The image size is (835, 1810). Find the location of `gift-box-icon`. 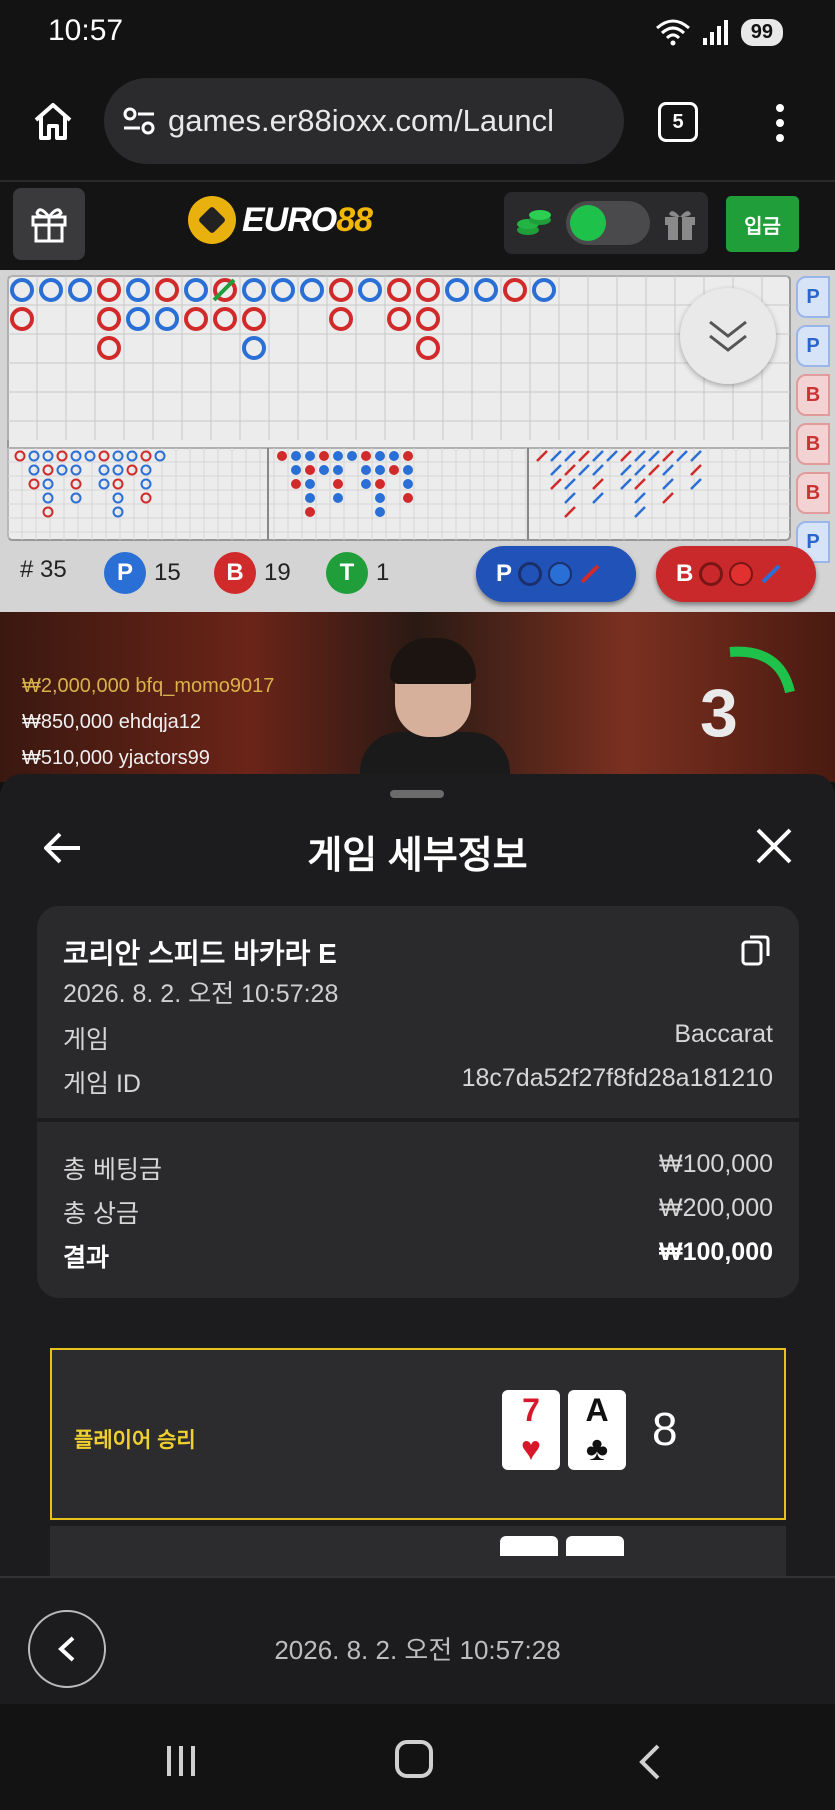

gift-box-icon is located at coordinates (680, 224).